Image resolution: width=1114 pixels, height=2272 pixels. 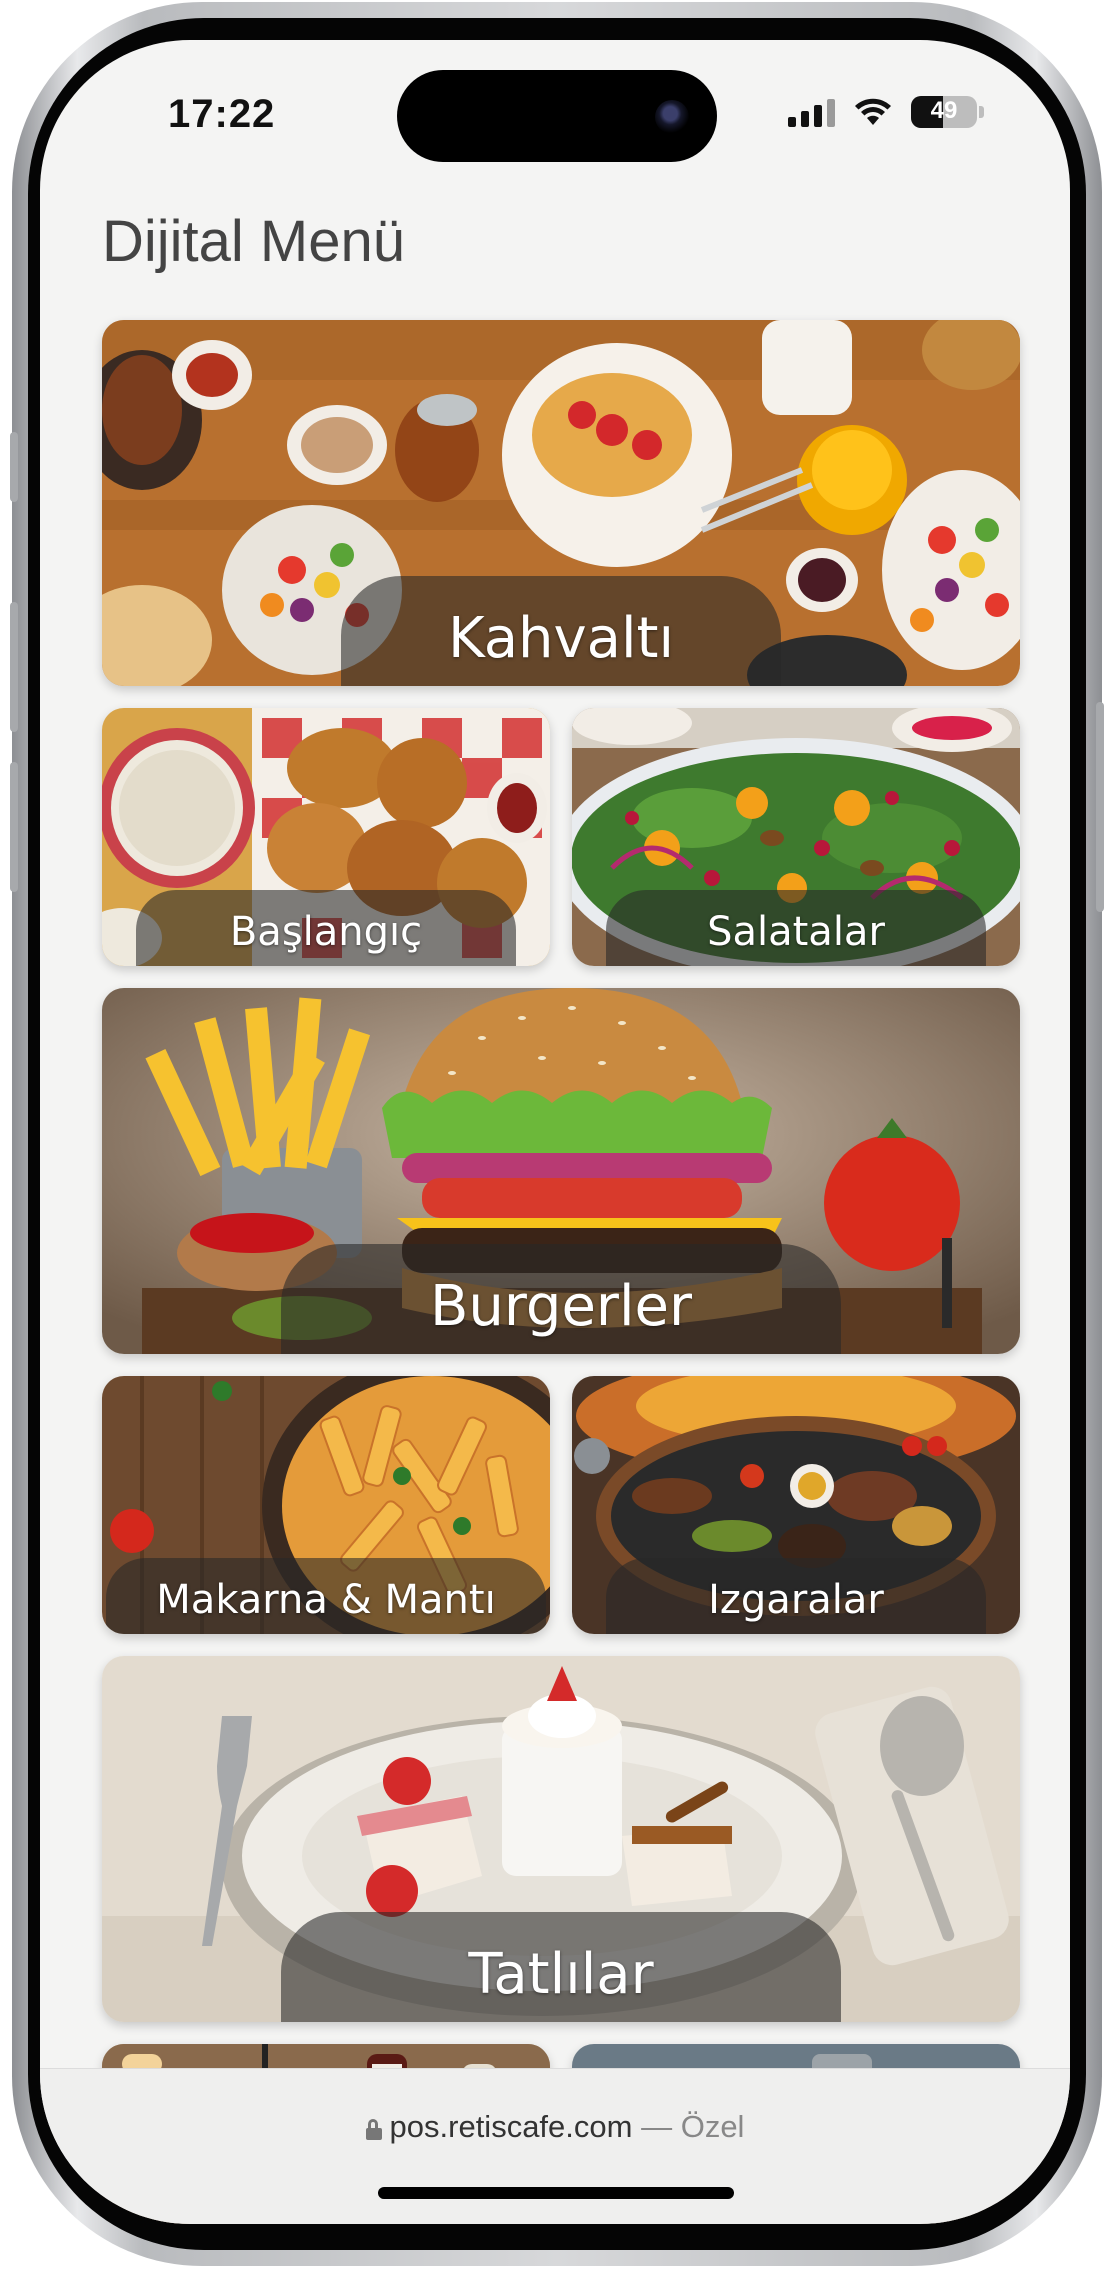 What do you see at coordinates (555, 2146) in the screenshot?
I see `browser-address-bar: pos.retiscafe.com — Özel` at bounding box center [555, 2146].